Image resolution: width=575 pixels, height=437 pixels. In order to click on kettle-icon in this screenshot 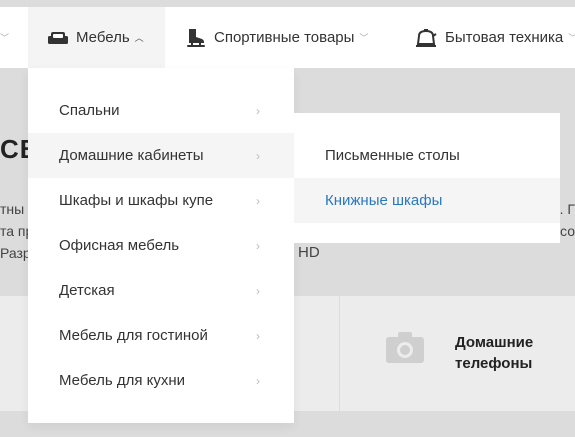, I will do `click(426, 37)`.